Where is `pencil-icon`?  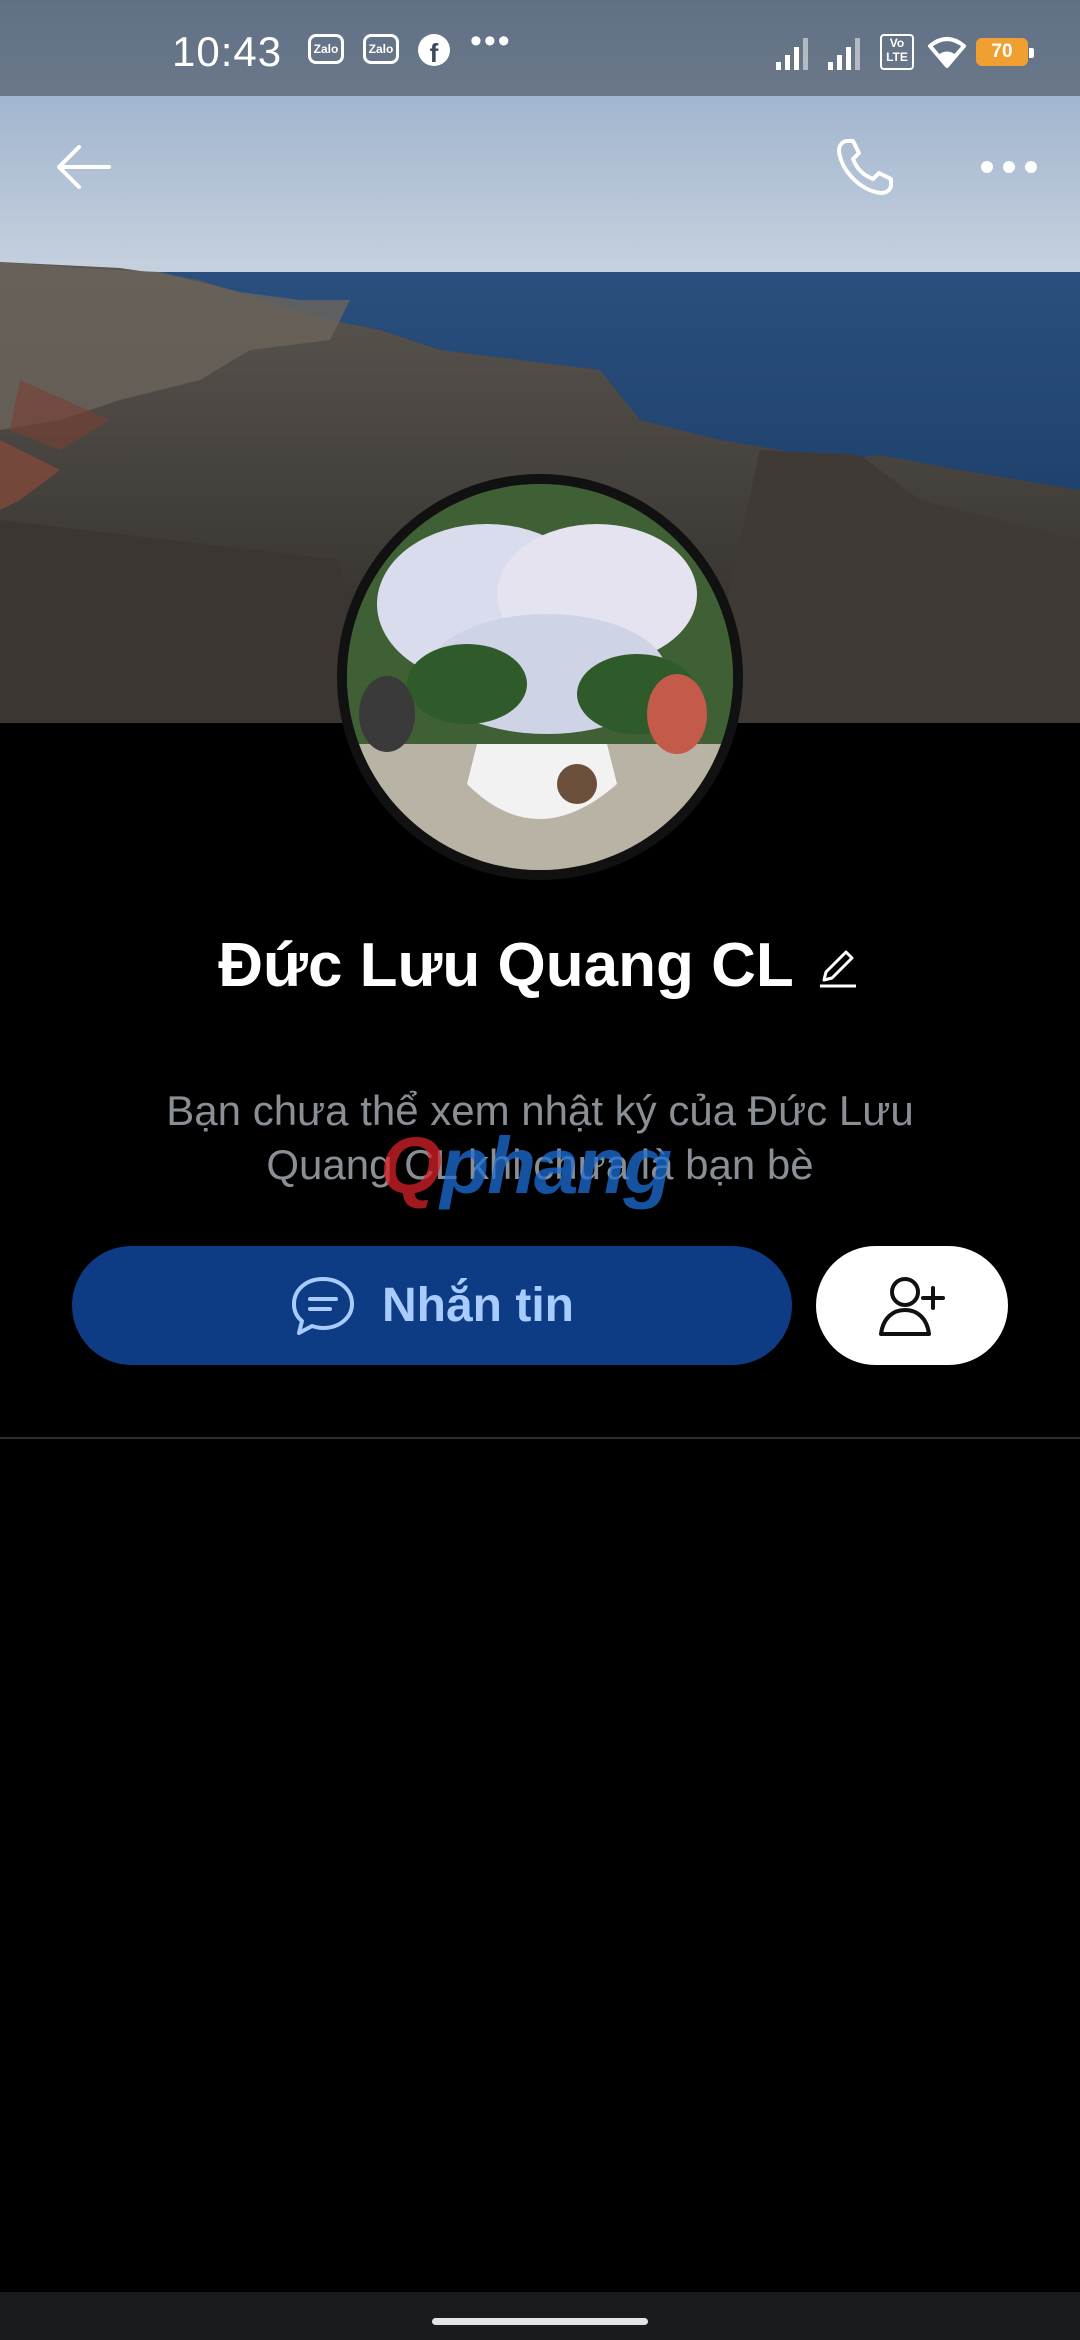
pencil-icon is located at coordinates (837, 968).